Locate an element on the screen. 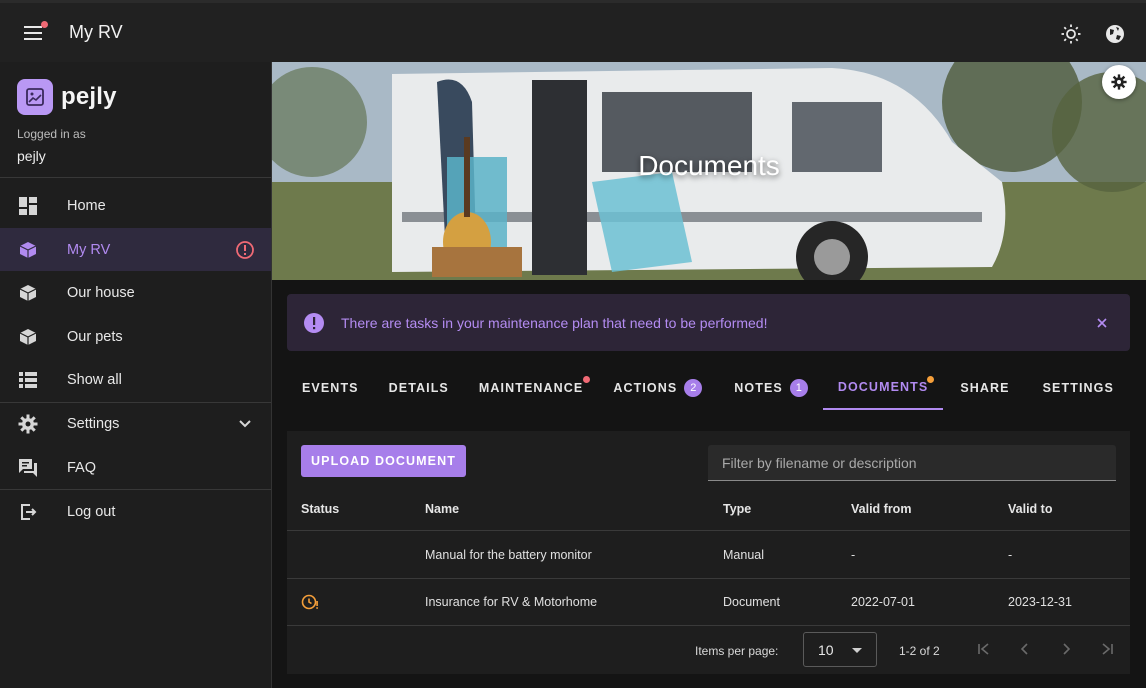 This screenshot has width=1146, height=688. tab-badge: 1 is located at coordinates (798, 388).